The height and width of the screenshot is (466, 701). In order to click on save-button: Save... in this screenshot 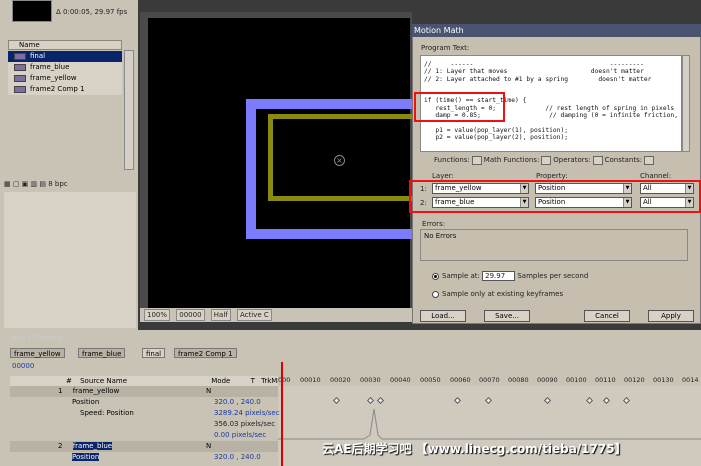, I will do `click(507, 316)`.